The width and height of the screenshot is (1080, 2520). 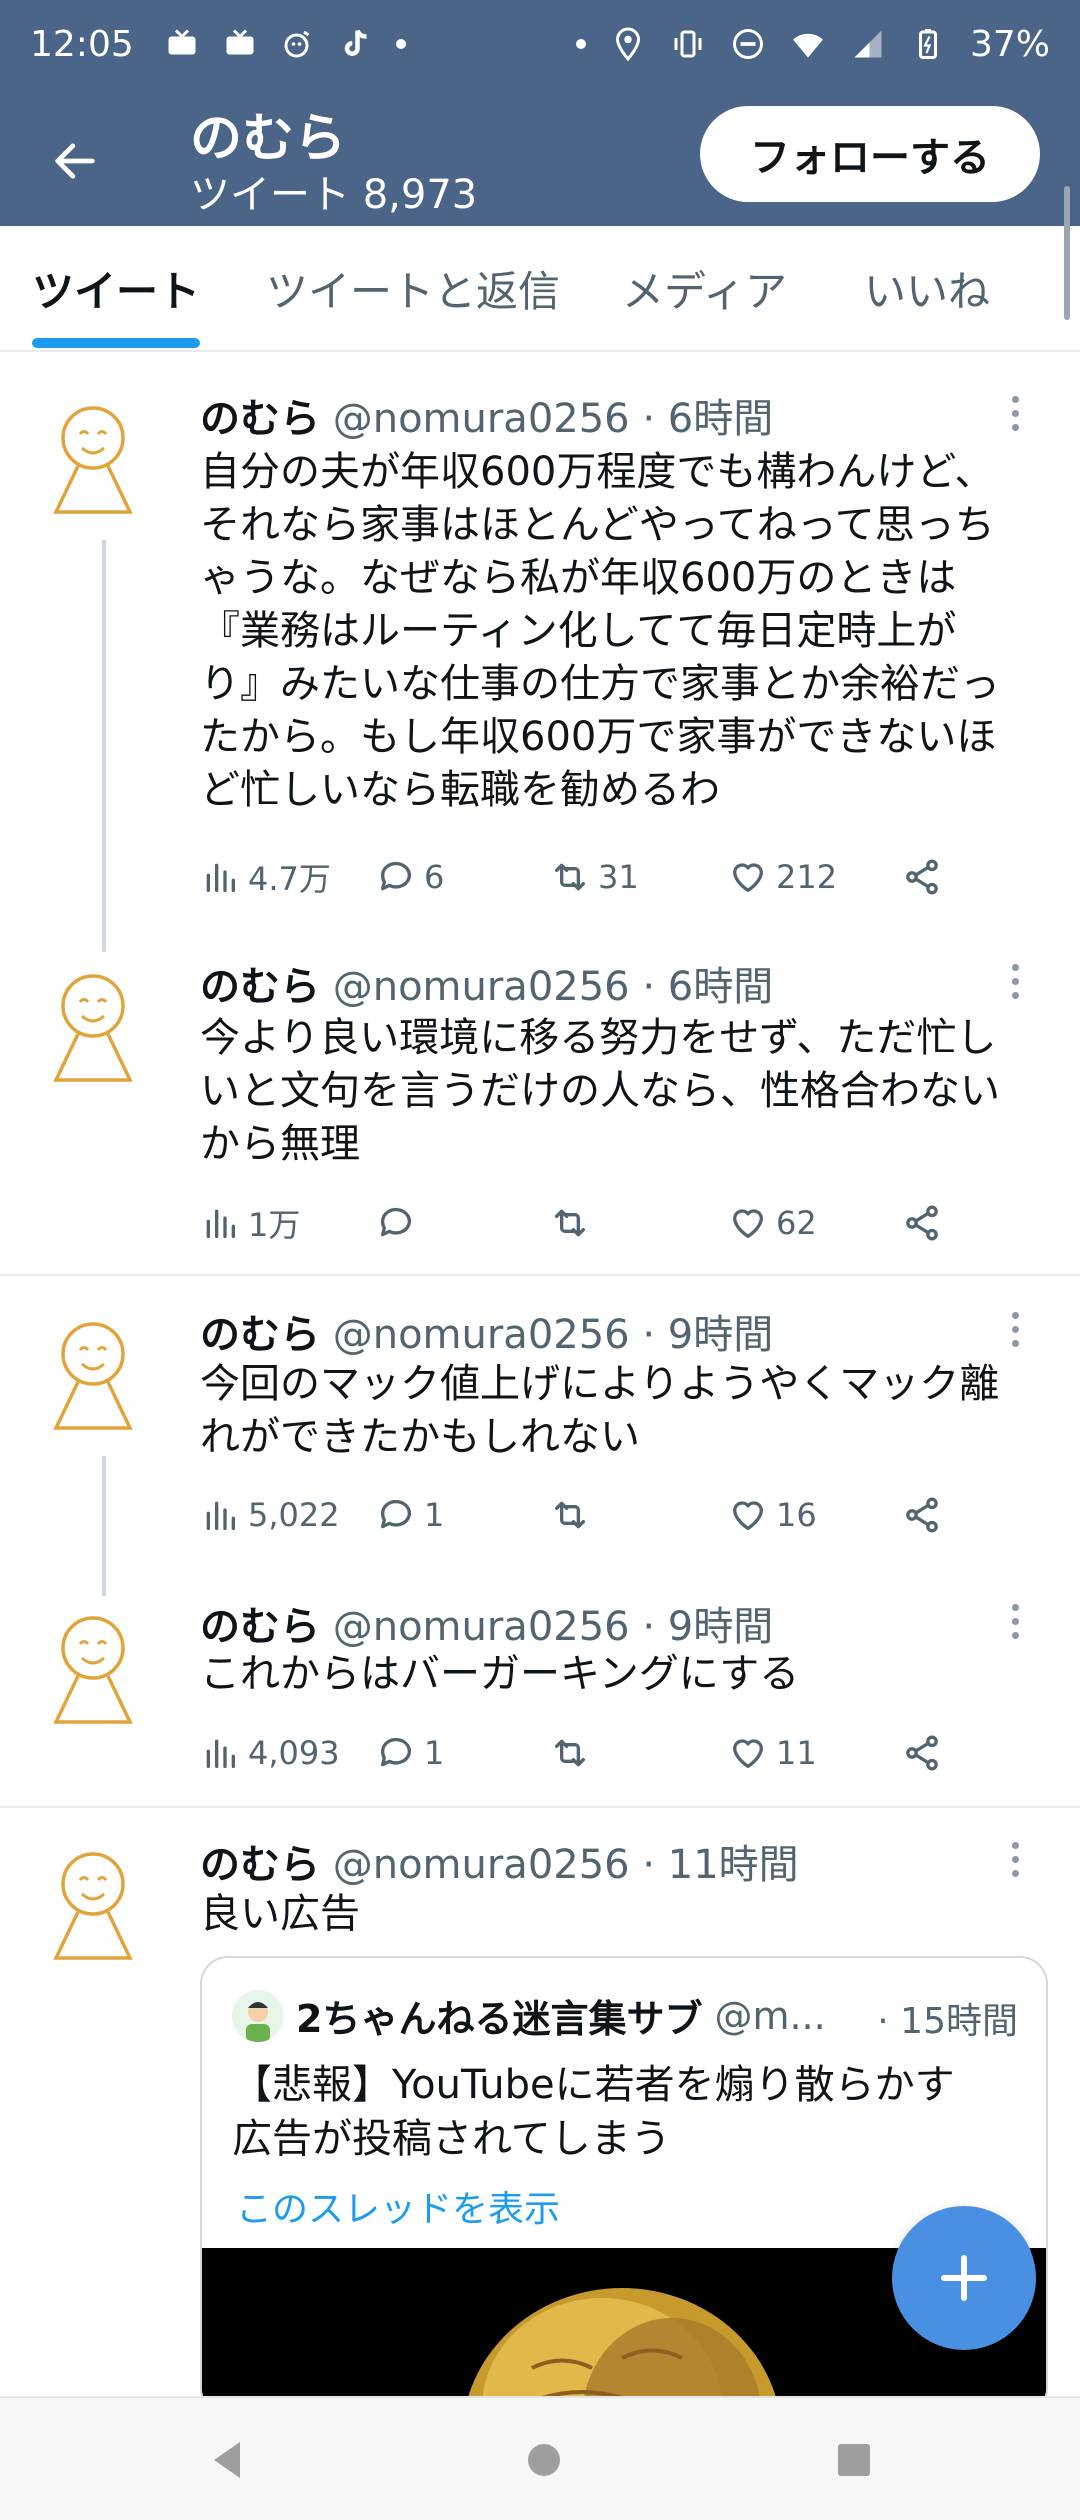 I want to click on tweet-line: これからはバーガーキングにする, so click(x=500, y=1674).